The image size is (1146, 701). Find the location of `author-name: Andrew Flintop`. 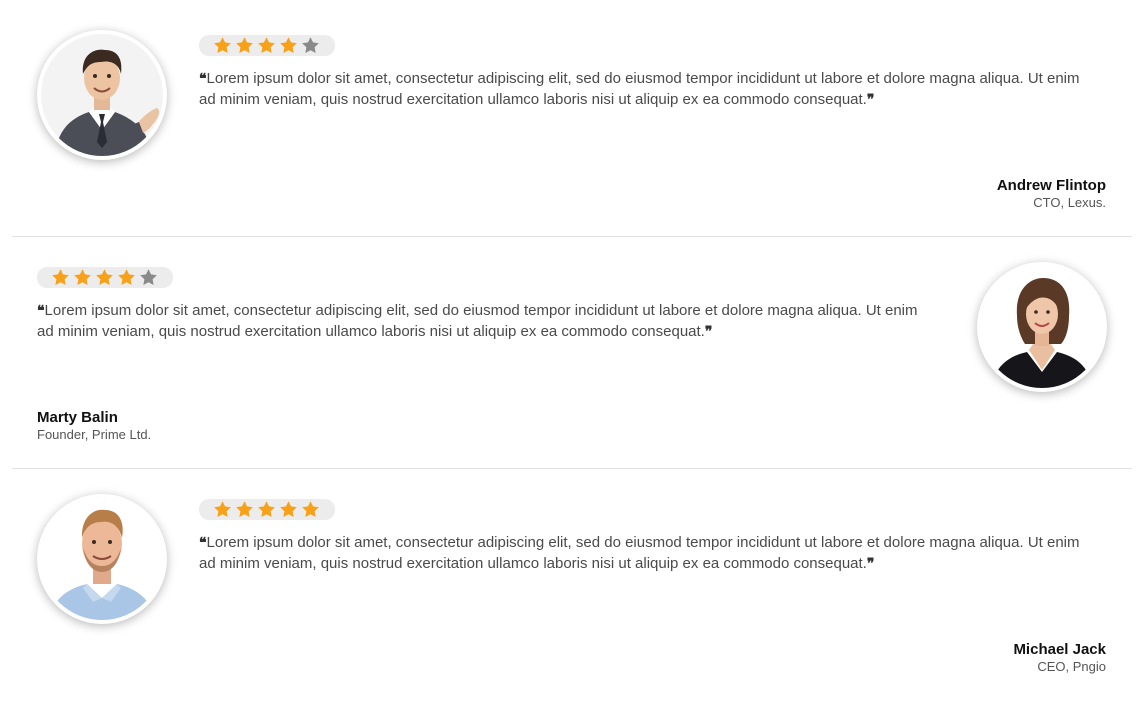

author-name: Andrew Flintop is located at coordinates (1051, 185).